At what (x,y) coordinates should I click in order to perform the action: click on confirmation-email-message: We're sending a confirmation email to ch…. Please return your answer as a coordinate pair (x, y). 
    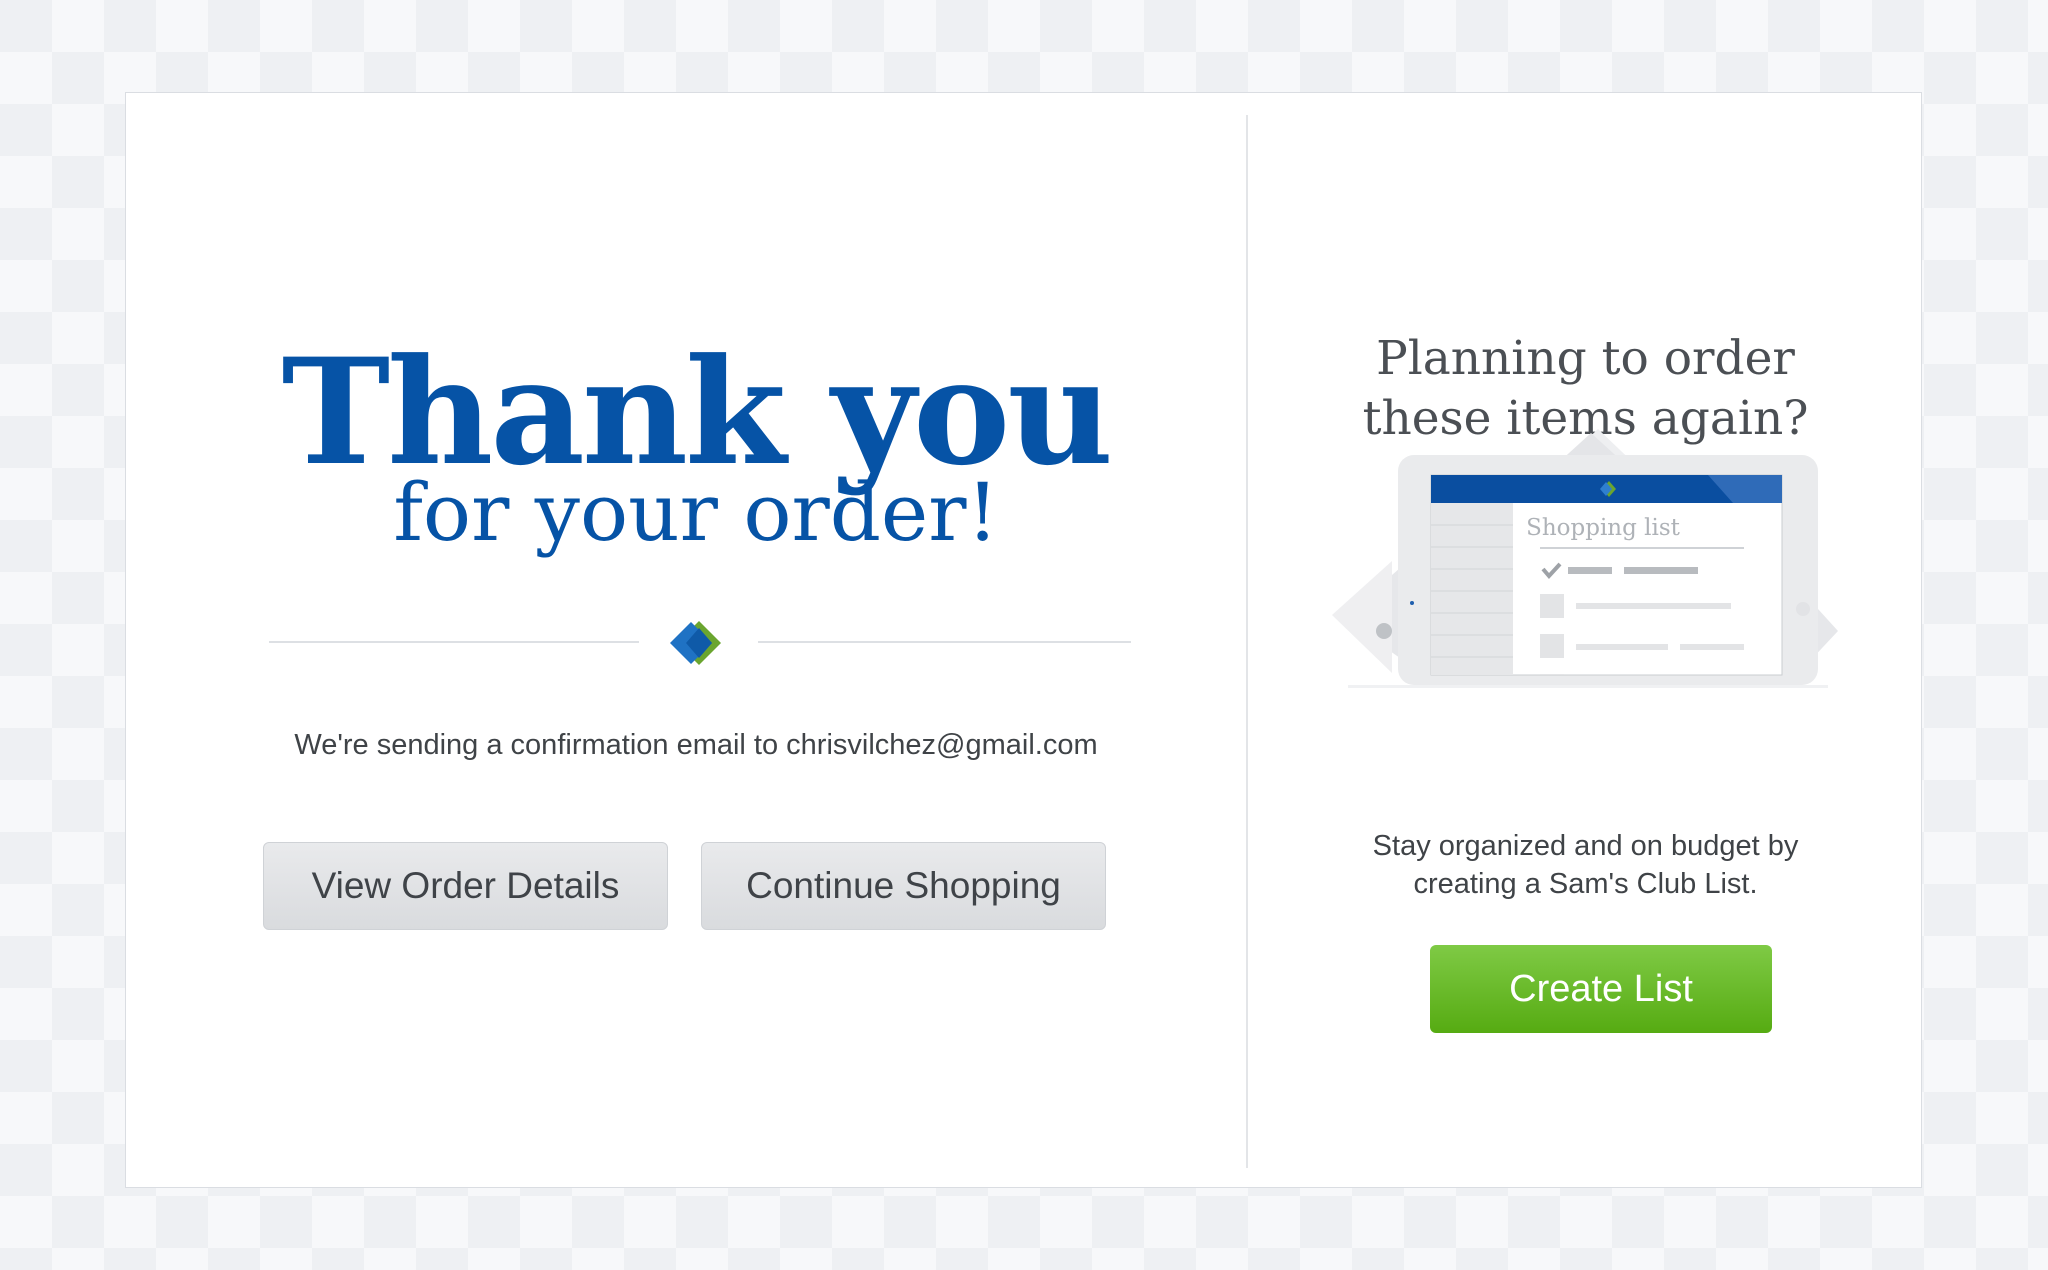
    Looking at the image, I should click on (696, 745).